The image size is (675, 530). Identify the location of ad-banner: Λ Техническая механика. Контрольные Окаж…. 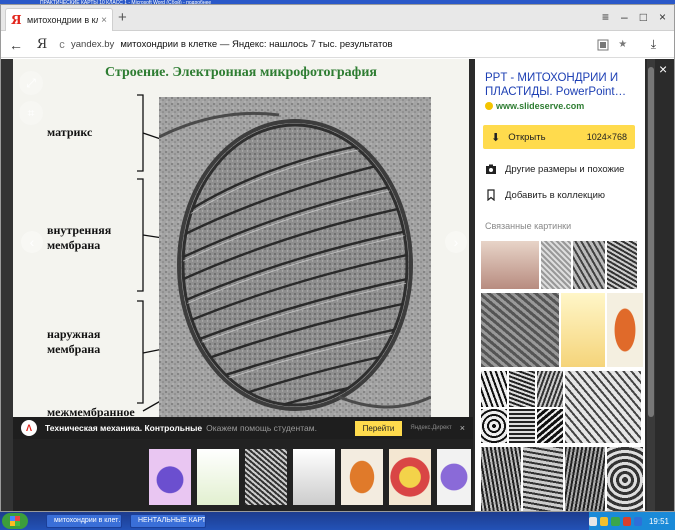
(243, 464).